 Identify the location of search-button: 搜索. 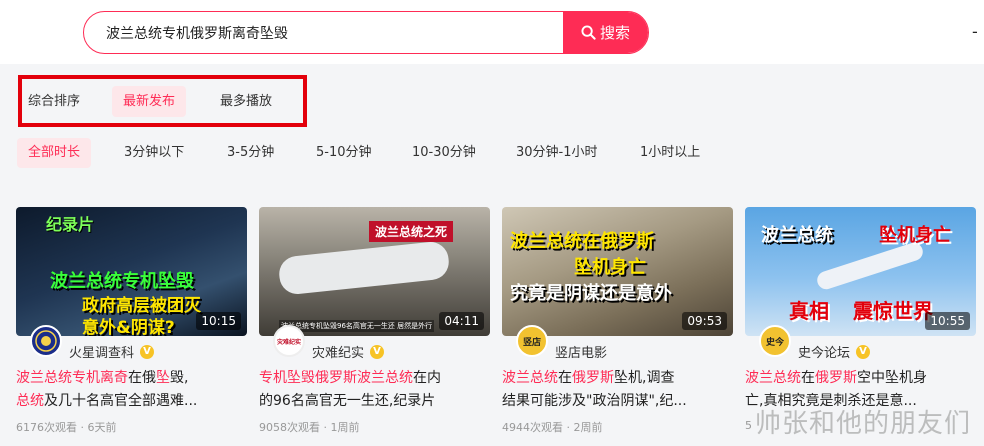
(605, 32).